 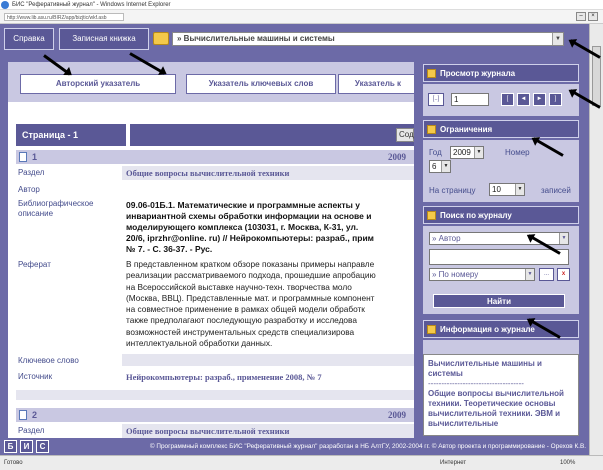 I want to click on first-page-button: [, so click(x=507, y=99).